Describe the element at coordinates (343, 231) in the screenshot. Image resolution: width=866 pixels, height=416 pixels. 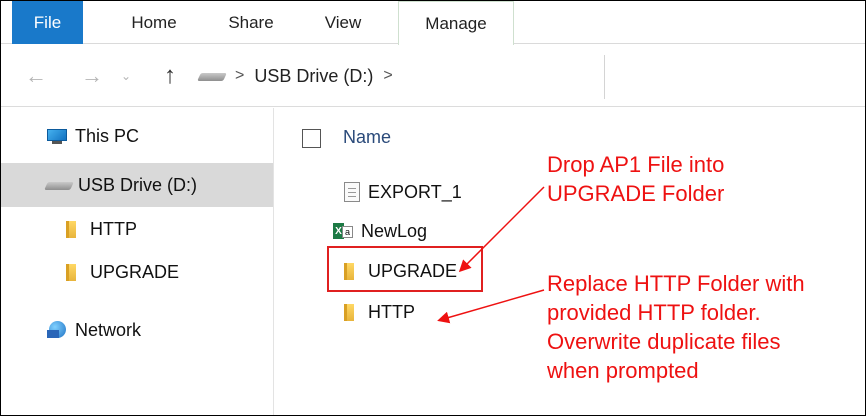
I see `excel-icon: Xa` at that location.